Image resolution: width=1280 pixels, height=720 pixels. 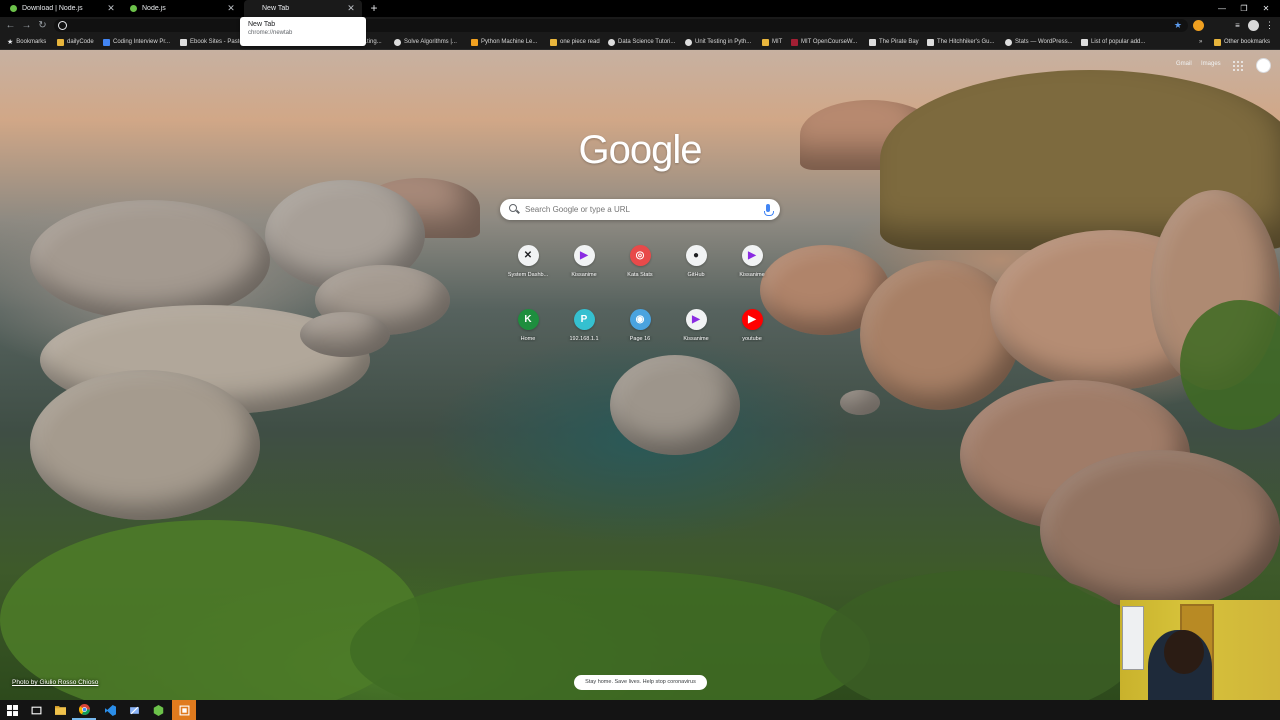 What do you see at coordinates (10, 25) in the screenshot?
I see `back-button: ←` at bounding box center [10, 25].